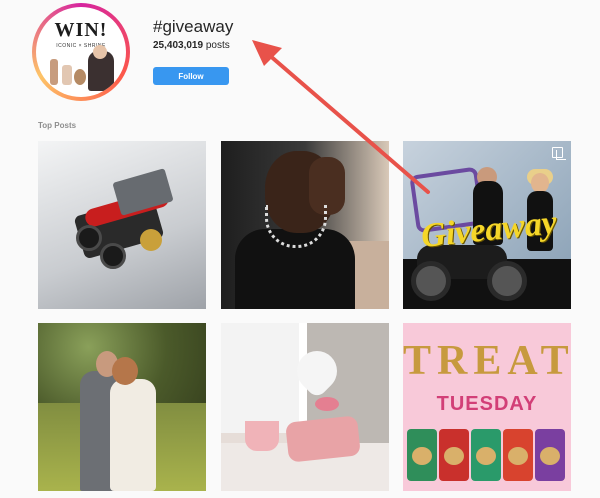  What do you see at coordinates (487, 361) in the screenshot?
I see `treat-headline: TREAT` at bounding box center [487, 361].